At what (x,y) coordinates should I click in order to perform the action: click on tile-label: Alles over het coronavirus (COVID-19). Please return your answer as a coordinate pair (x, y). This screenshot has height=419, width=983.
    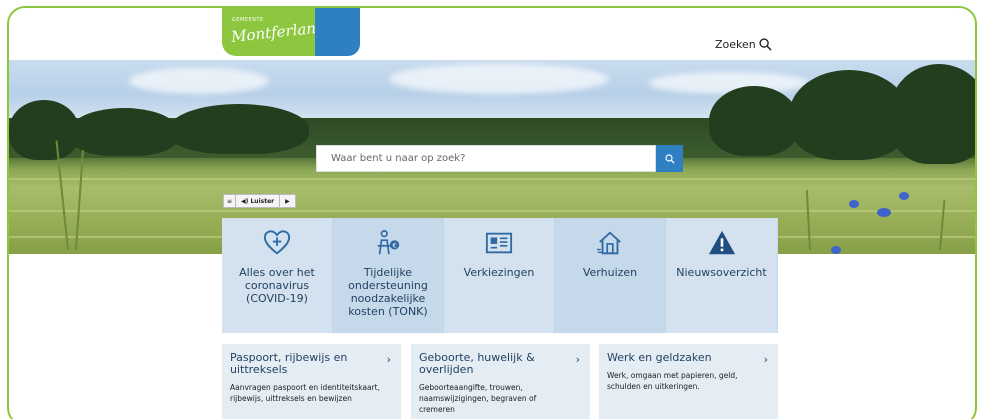
    Looking at the image, I should click on (277, 285).